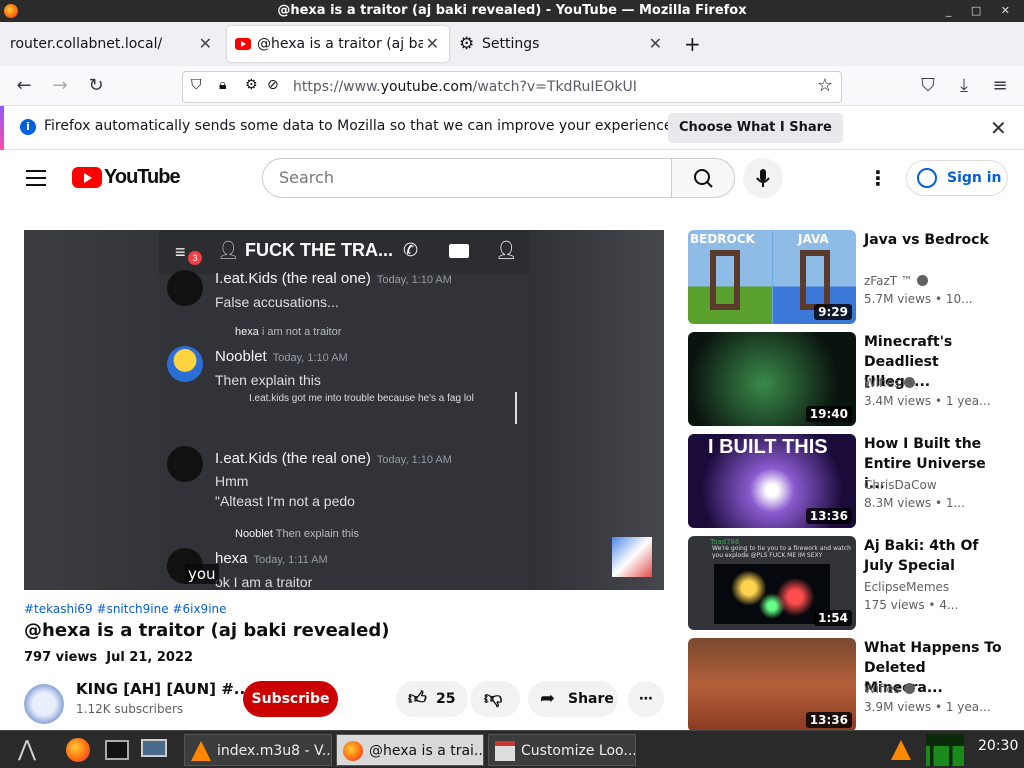  I want to click on video-thumbnail: 19:40, so click(772, 379).